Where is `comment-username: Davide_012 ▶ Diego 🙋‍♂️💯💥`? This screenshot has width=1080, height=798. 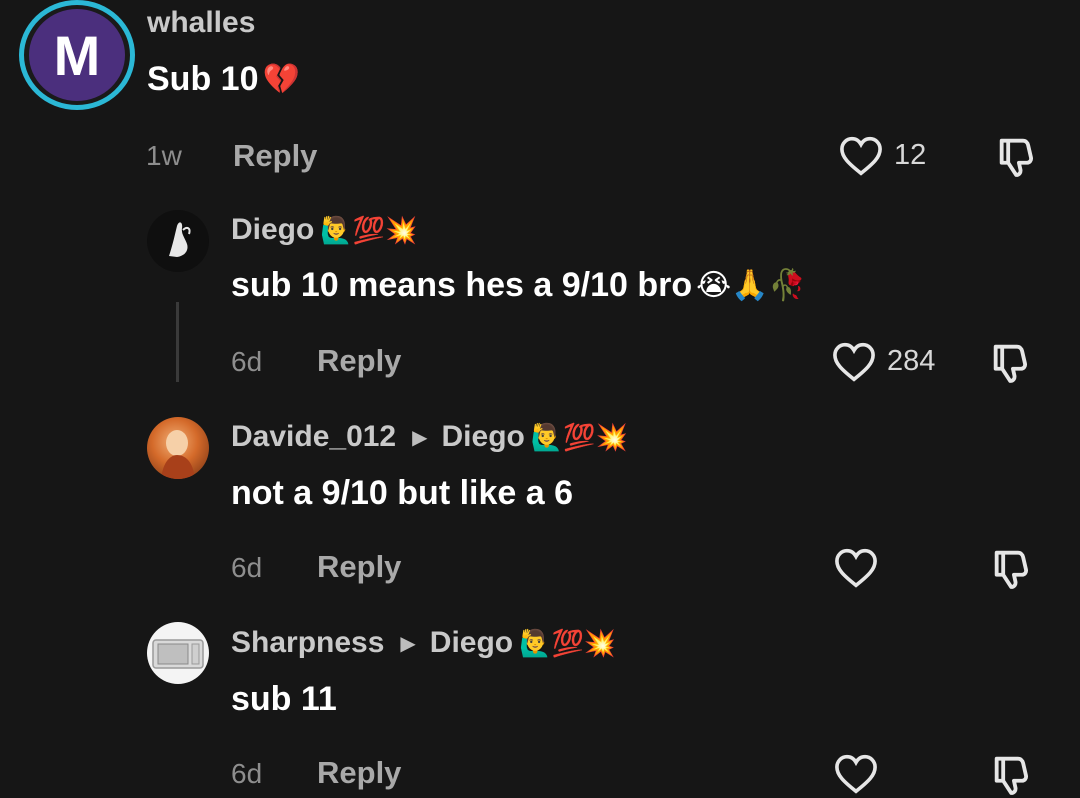 comment-username: Davide_012 ▶ Diego 🙋‍♂️💯💥 is located at coordinates (429, 437).